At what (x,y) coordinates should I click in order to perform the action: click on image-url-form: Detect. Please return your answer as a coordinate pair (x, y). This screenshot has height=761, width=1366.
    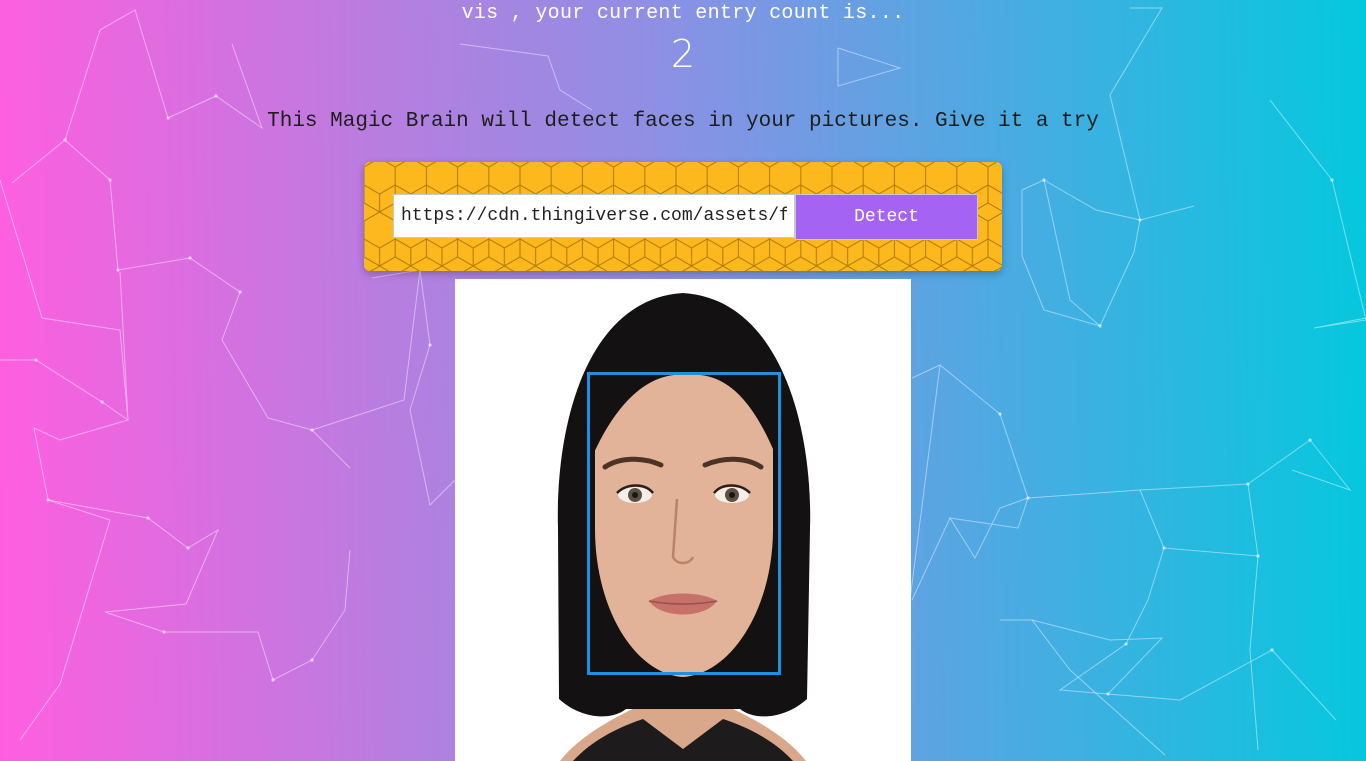
    Looking at the image, I should click on (683, 216).